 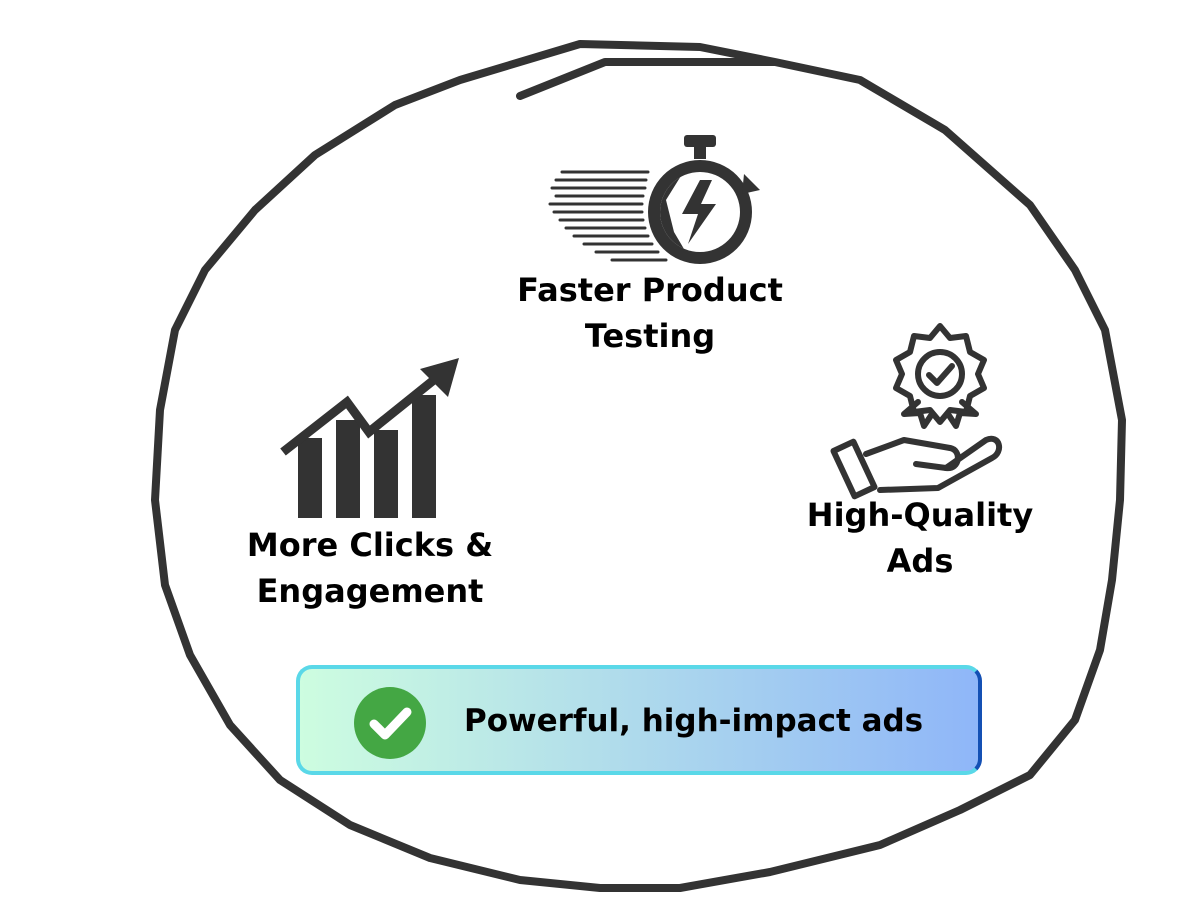 What do you see at coordinates (650, 313) in the screenshot?
I see `label-faster-product-testing: Faster Product Testing` at bounding box center [650, 313].